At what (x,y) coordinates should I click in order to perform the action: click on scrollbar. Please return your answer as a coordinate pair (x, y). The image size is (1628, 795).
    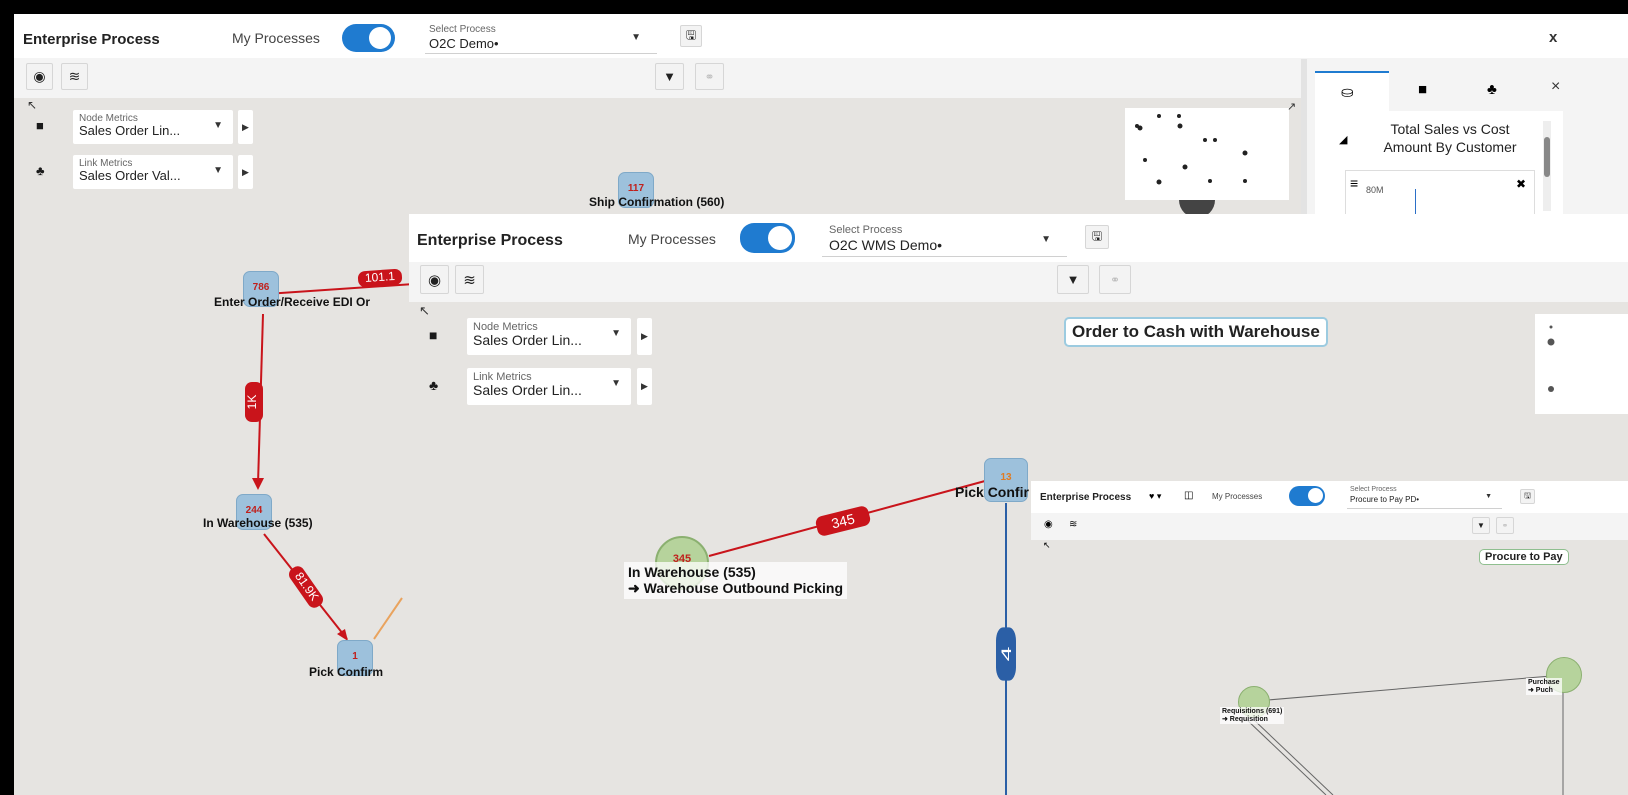
    Looking at the image, I should click on (1547, 166).